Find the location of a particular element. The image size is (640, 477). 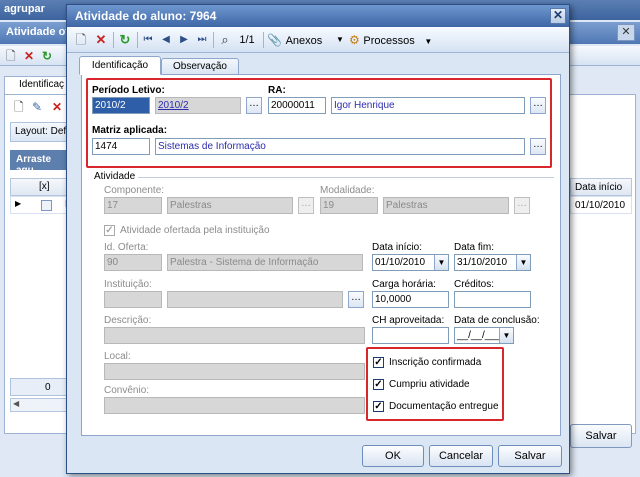

local-label: Local: is located at coordinates (117, 356).